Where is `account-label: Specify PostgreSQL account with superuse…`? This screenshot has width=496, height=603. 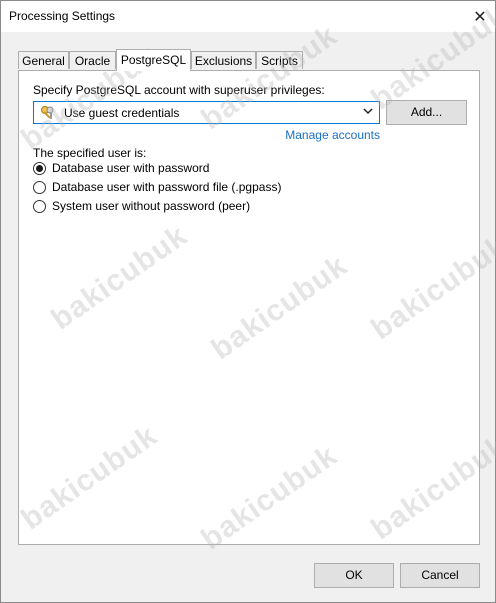
account-label: Specify PostgreSQL account with superuse… is located at coordinates (179, 90).